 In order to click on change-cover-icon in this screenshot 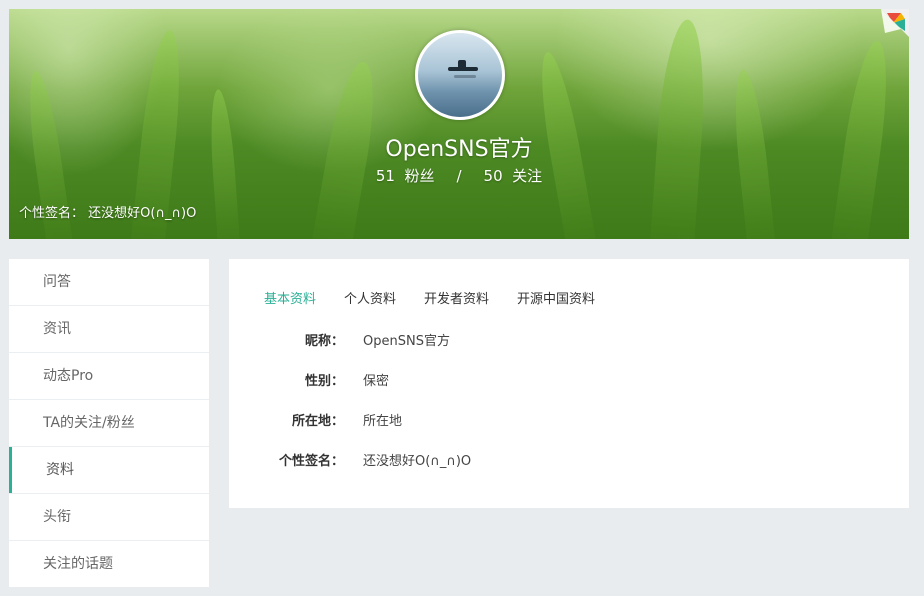, I will do `click(895, 23)`.